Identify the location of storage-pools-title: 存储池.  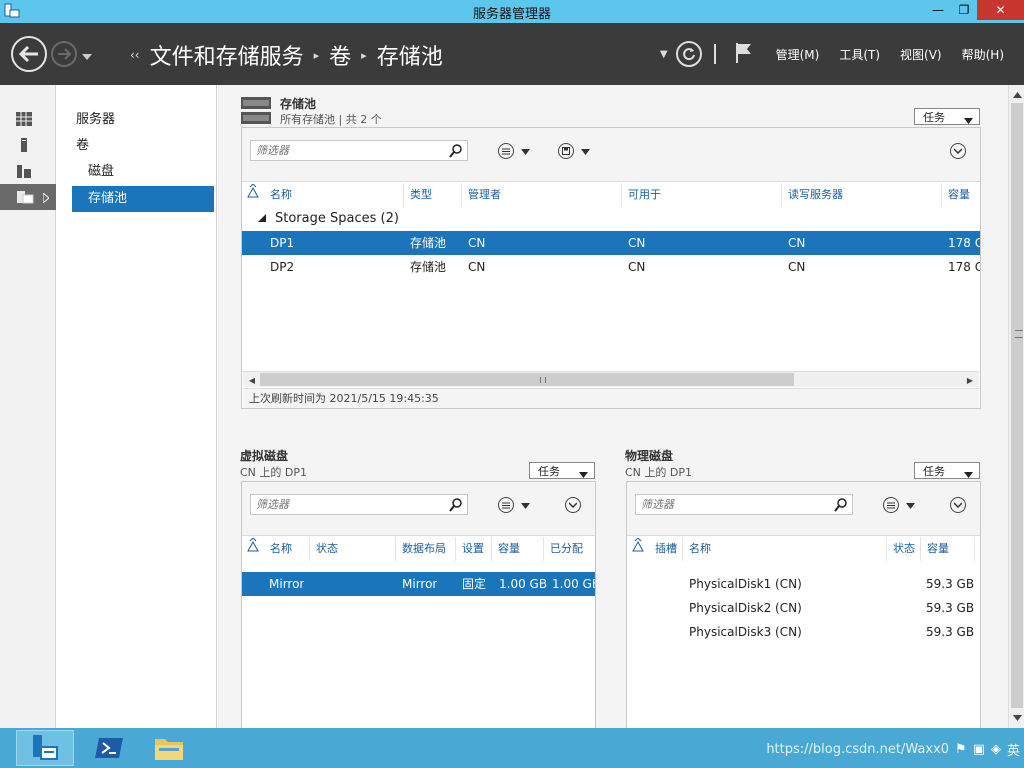
(298, 104).